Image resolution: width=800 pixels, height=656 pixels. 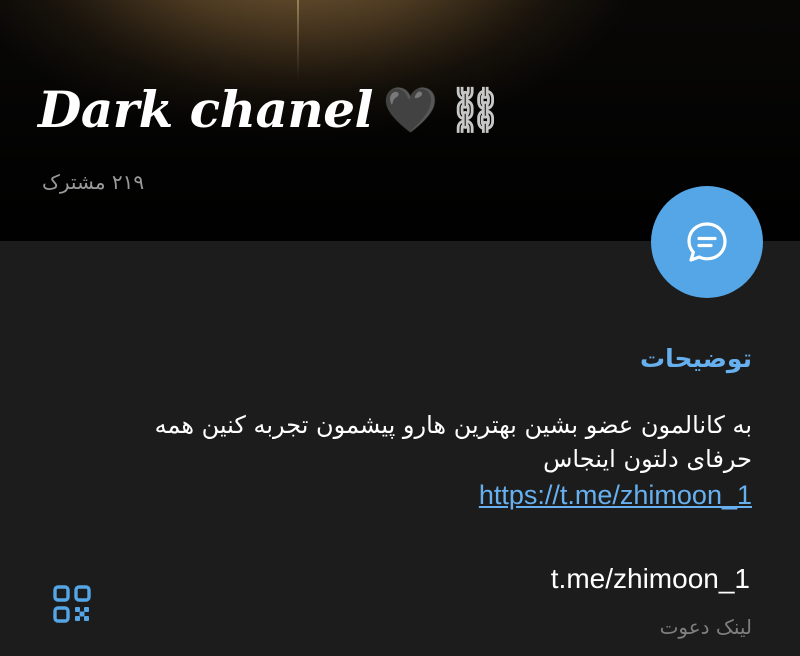 I want to click on channel-title: Dark chanel 🖤 ⛓, so click(x=270, y=109).